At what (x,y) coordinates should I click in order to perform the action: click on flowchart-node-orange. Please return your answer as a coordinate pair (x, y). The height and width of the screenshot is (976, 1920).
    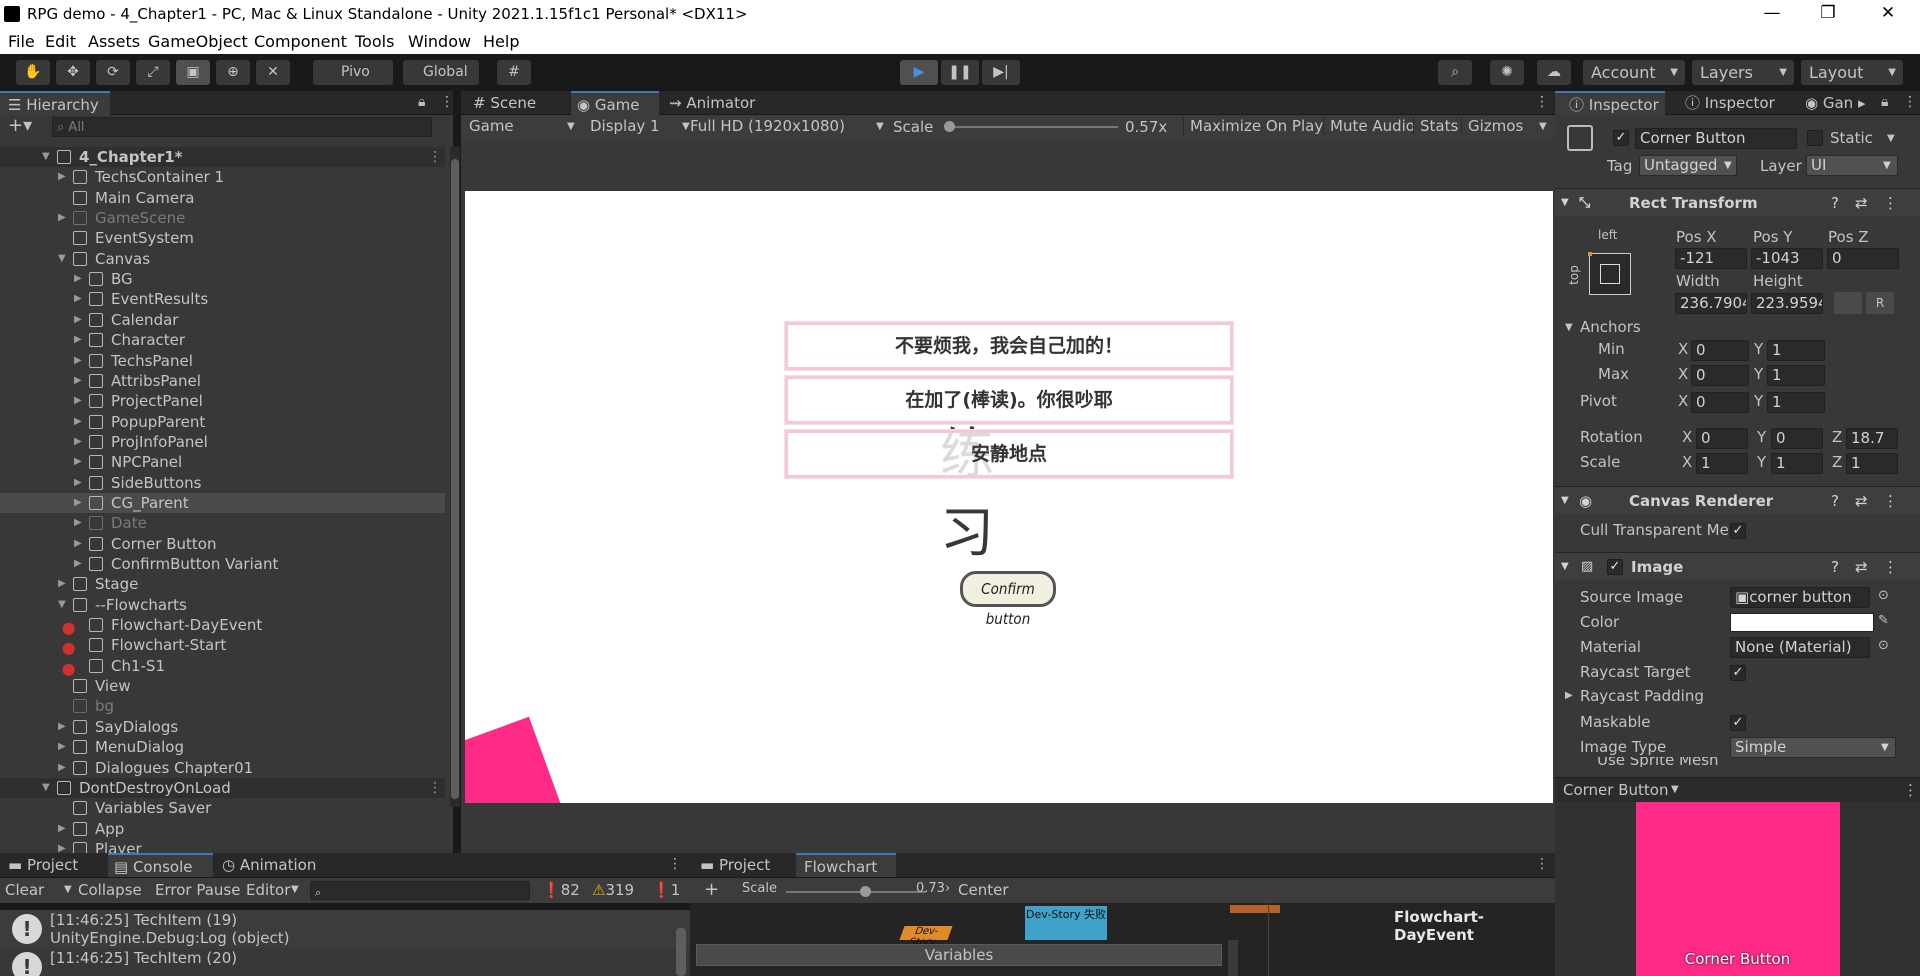
    Looking at the image, I should click on (1255, 909).